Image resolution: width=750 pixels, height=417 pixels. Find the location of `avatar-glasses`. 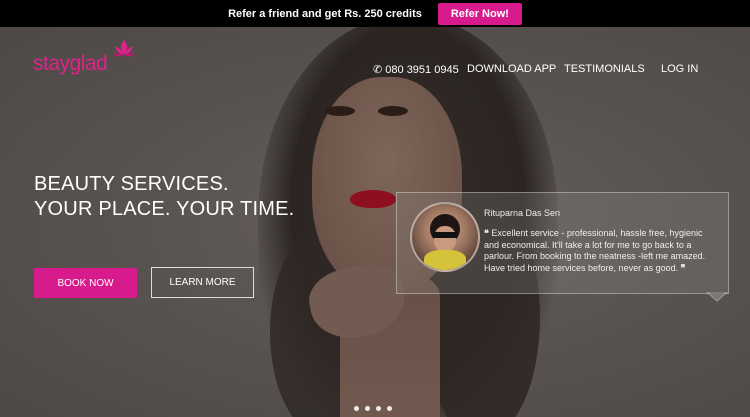

avatar-glasses is located at coordinates (445, 235).